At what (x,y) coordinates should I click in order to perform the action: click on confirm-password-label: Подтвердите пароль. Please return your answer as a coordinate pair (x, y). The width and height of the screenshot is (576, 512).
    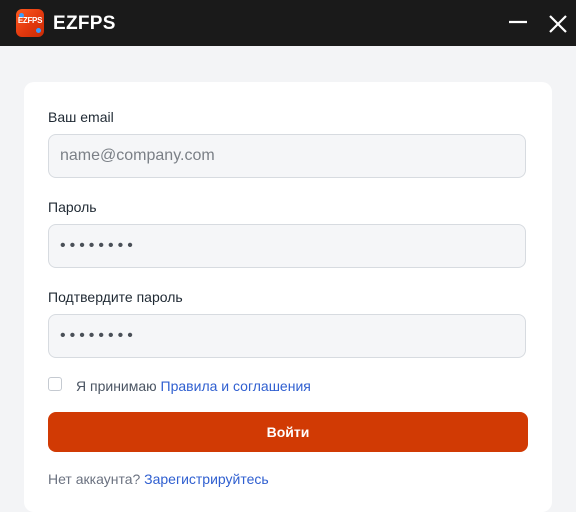
    Looking at the image, I should click on (115, 297).